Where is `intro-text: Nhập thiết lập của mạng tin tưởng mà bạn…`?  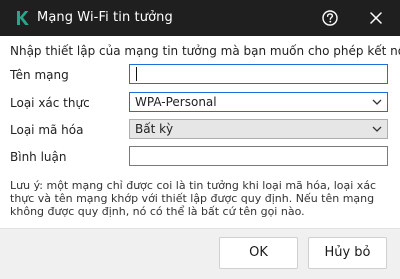
intro-text: Nhập thiết lập của mạng tin tưởng mà bạn… is located at coordinates (205, 51).